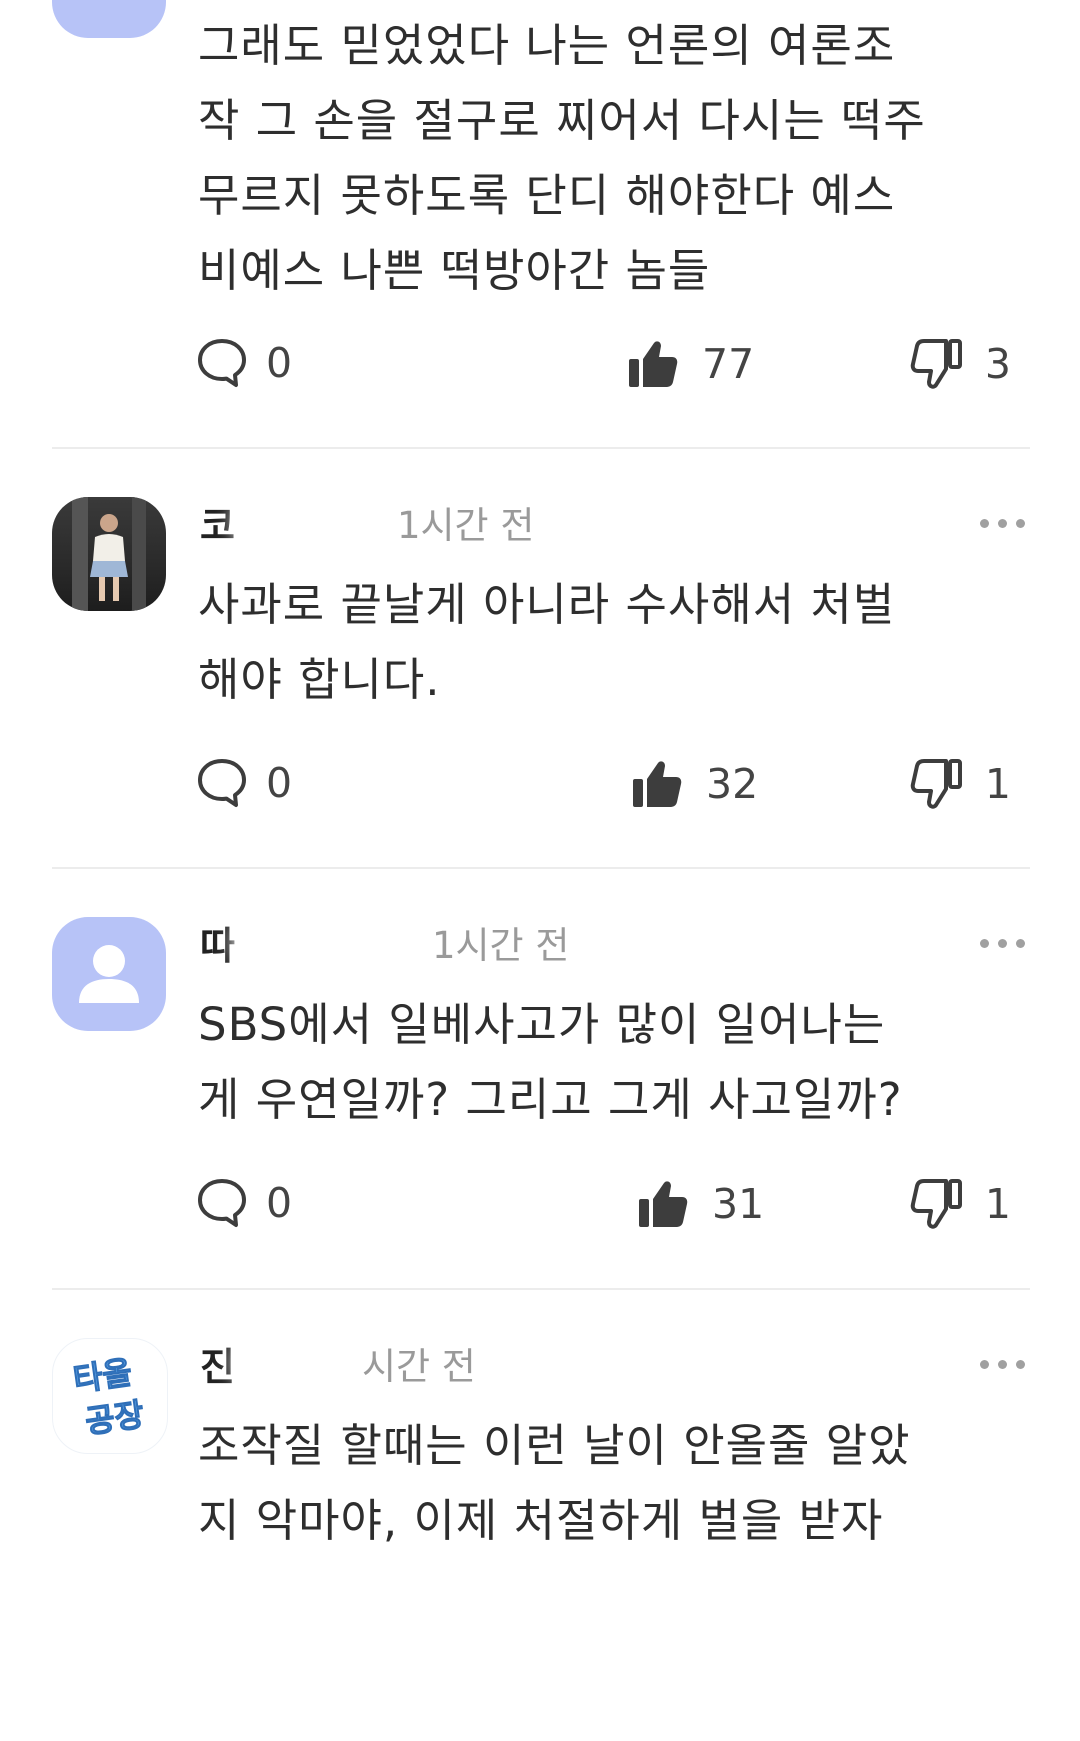  What do you see at coordinates (732, 784) in the screenshot?
I see `like-count: 32` at bounding box center [732, 784].